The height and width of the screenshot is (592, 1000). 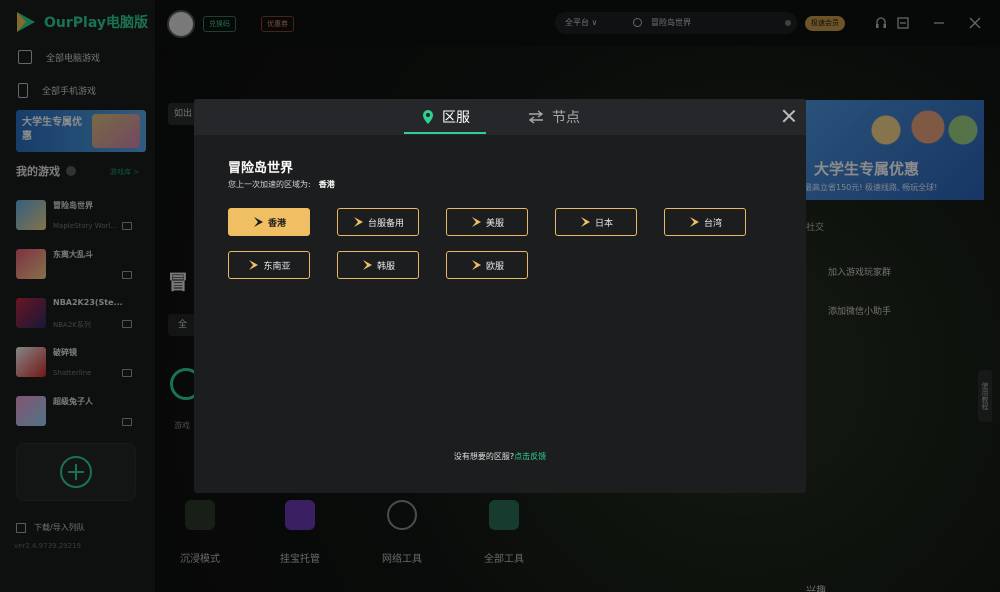 I want to click on region-button-us: 美服, so click(x=487, y=222).